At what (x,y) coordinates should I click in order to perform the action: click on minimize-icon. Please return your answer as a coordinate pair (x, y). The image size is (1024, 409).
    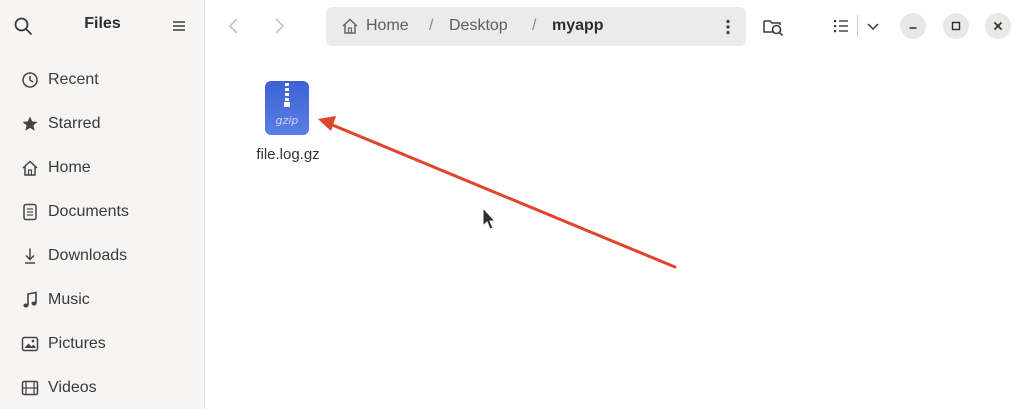
    Looking at the image, I should click on (913, 28).